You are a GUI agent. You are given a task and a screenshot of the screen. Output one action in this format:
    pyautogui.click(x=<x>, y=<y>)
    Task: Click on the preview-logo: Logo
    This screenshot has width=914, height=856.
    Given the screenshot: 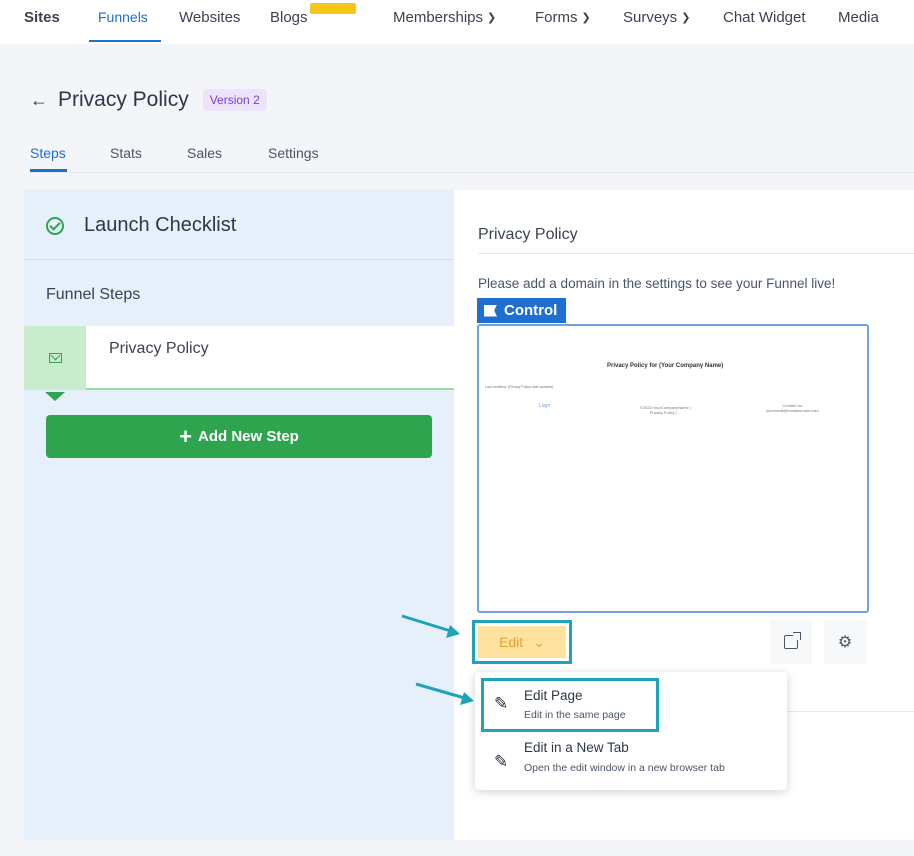 What is the action you would take?
    pyautogui.click(x=545, y=406)
    